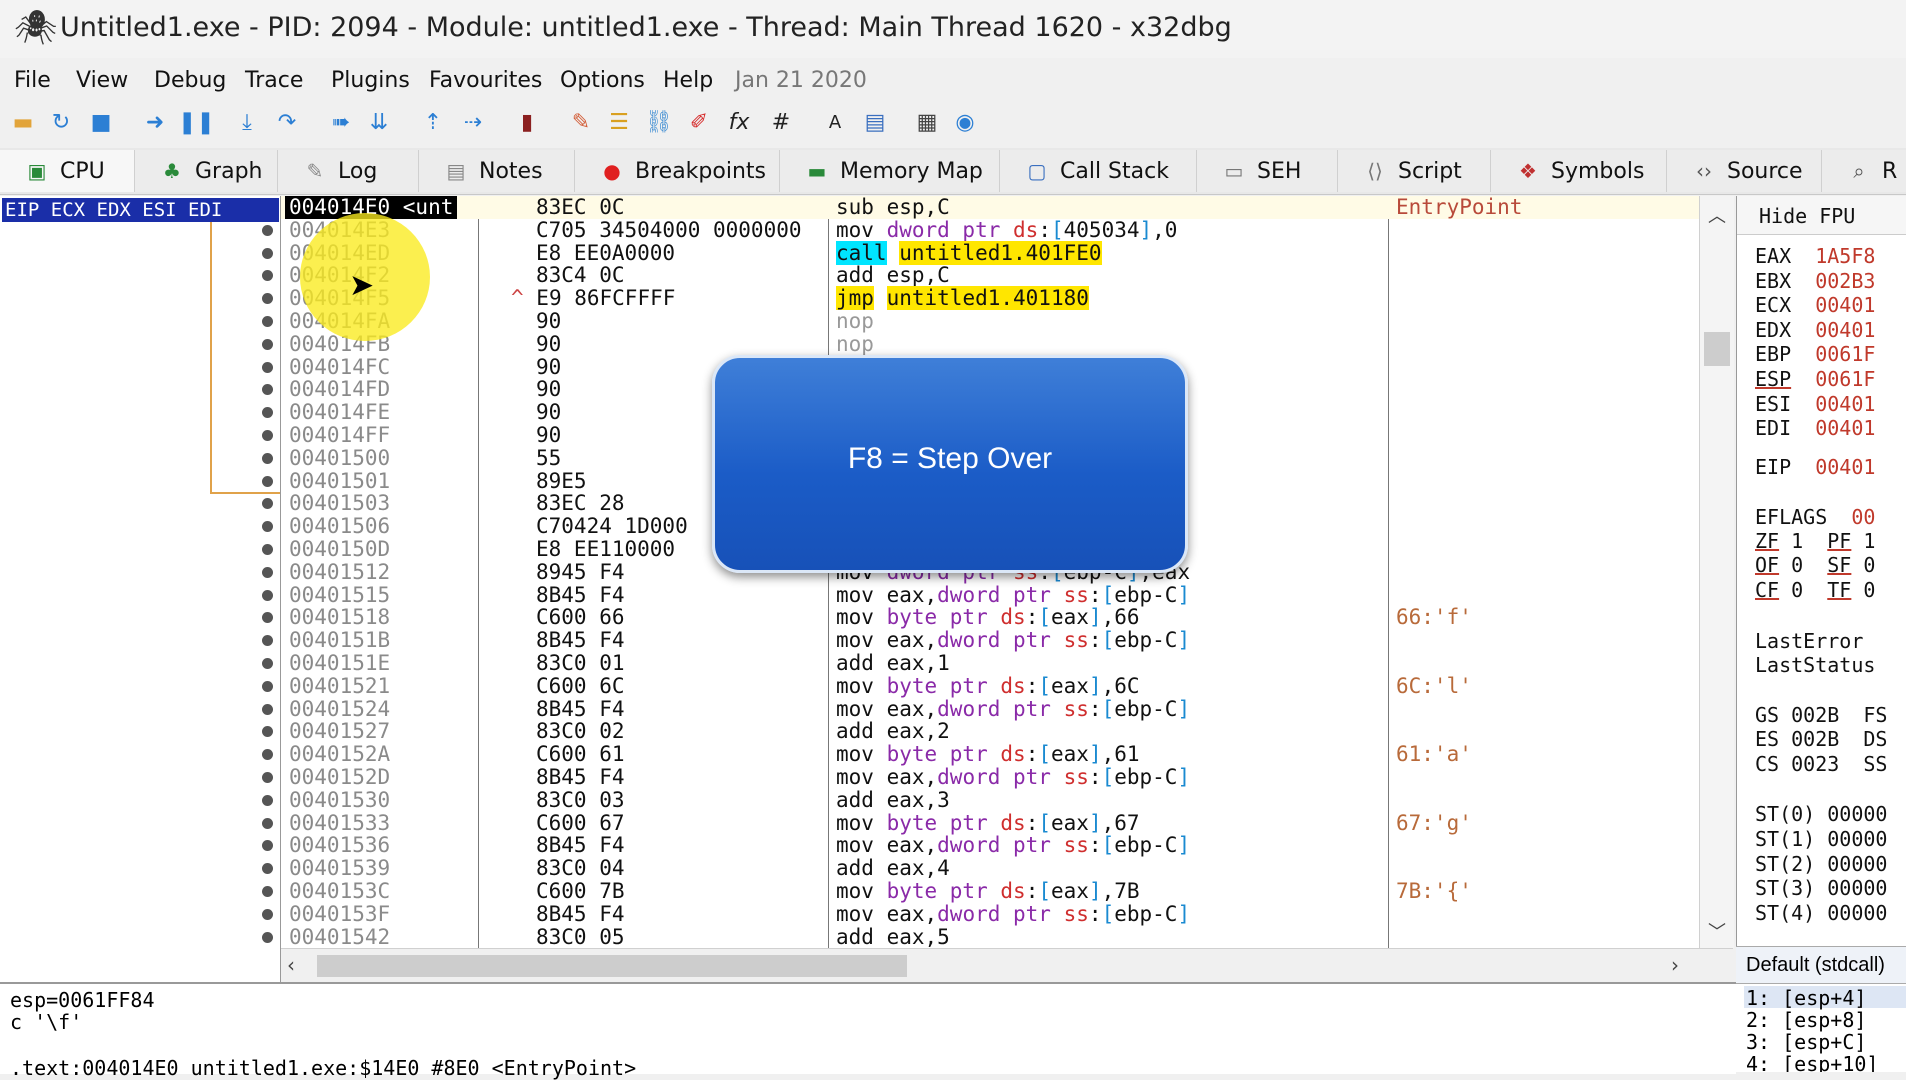 The width and height of the screenshot is (1906, 1080). I want to click on menu-view: View, so click(102, 80).